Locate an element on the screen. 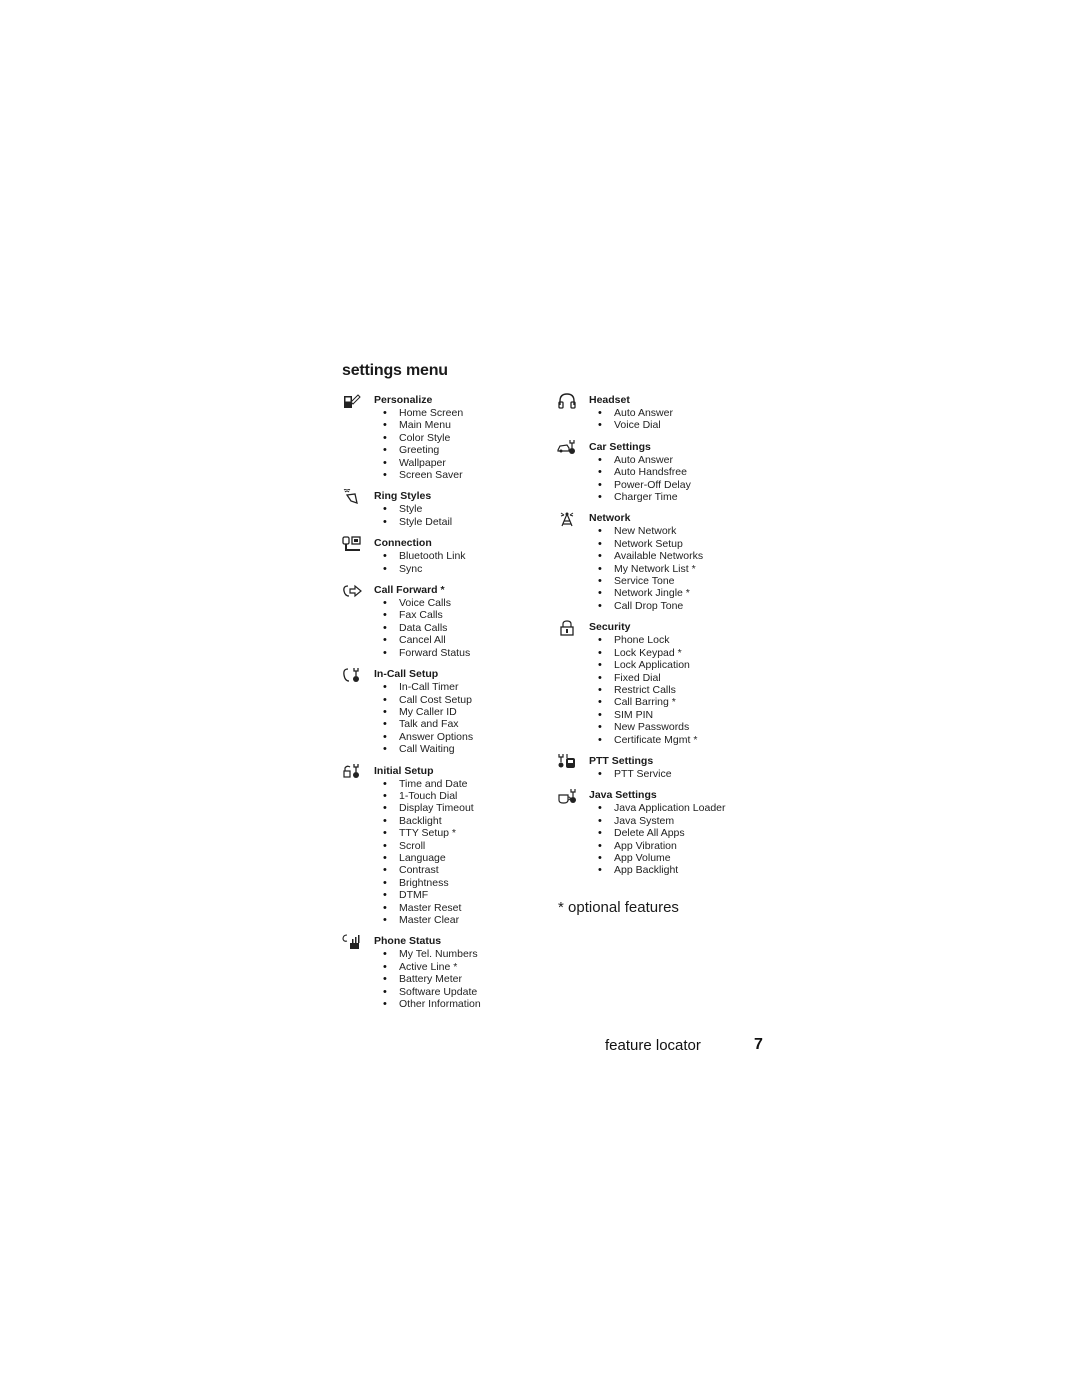 The width and height of the screenshot is (1080, 1397). section-header: PTT Settings is located at coordinates (661, 761).